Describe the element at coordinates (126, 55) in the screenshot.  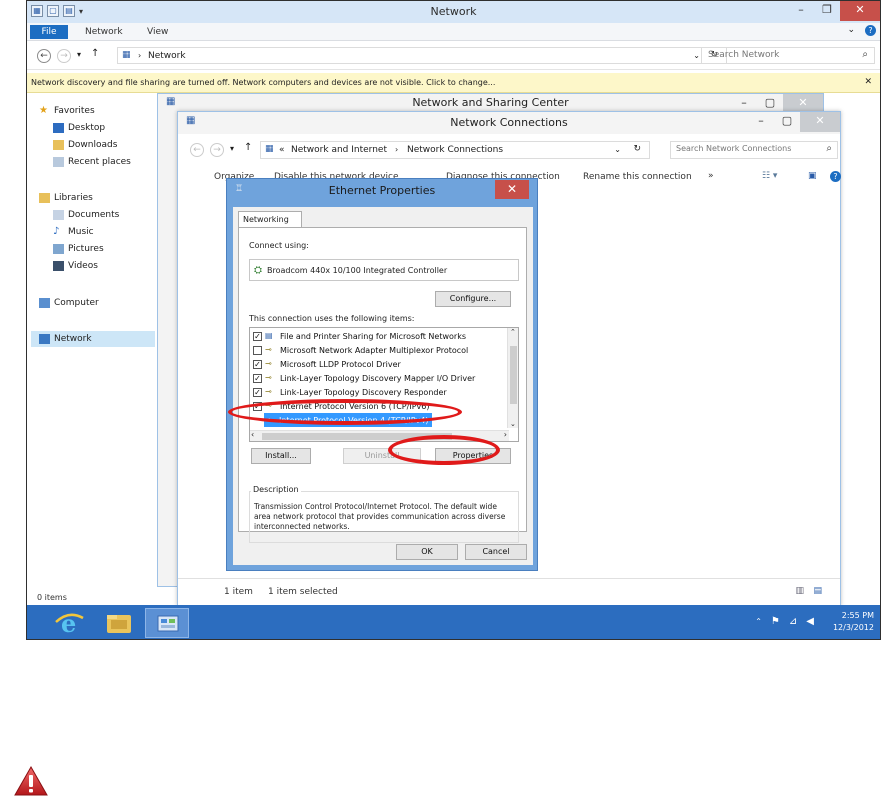
I see `network-location-icon: ▦` at that location.